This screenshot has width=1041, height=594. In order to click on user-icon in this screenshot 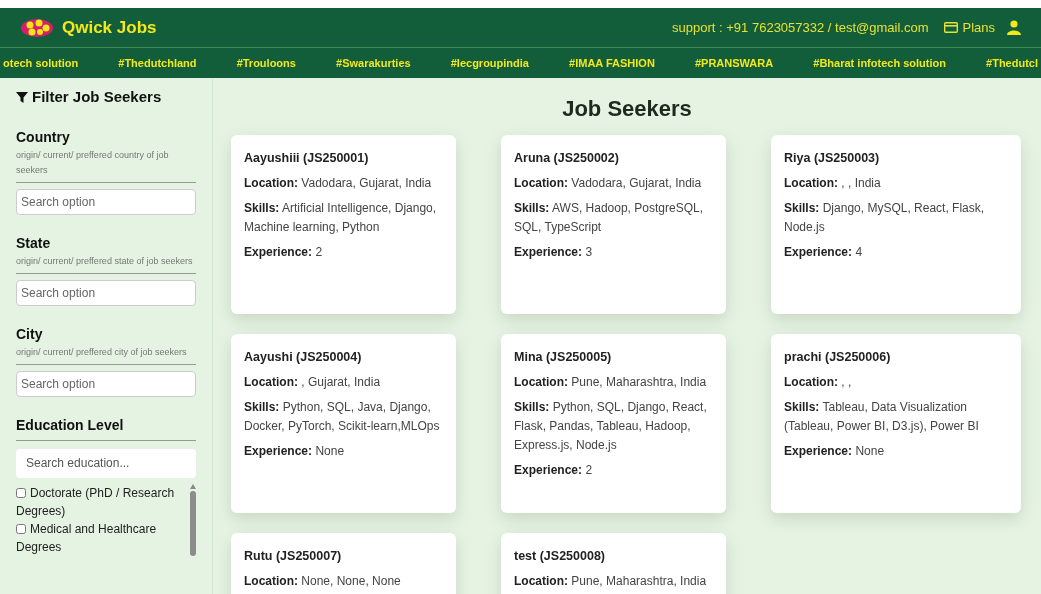, I will do `click(1014, 27)`.